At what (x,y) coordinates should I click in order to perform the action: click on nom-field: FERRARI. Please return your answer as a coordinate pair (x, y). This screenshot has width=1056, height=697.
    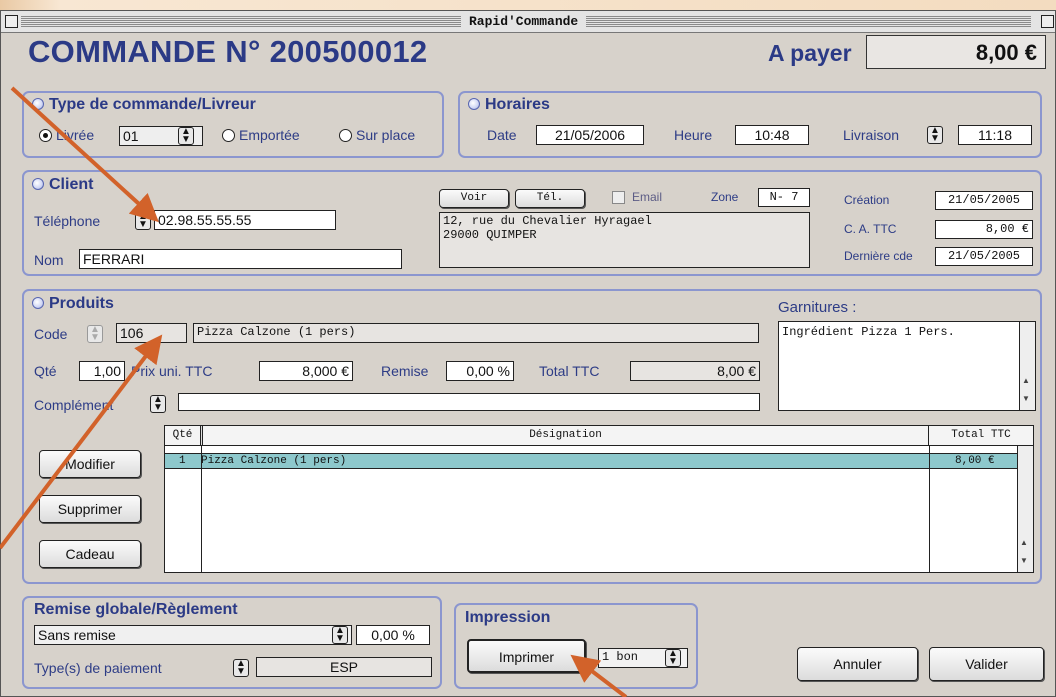
    Looking at the image, I should click on (240, 259).